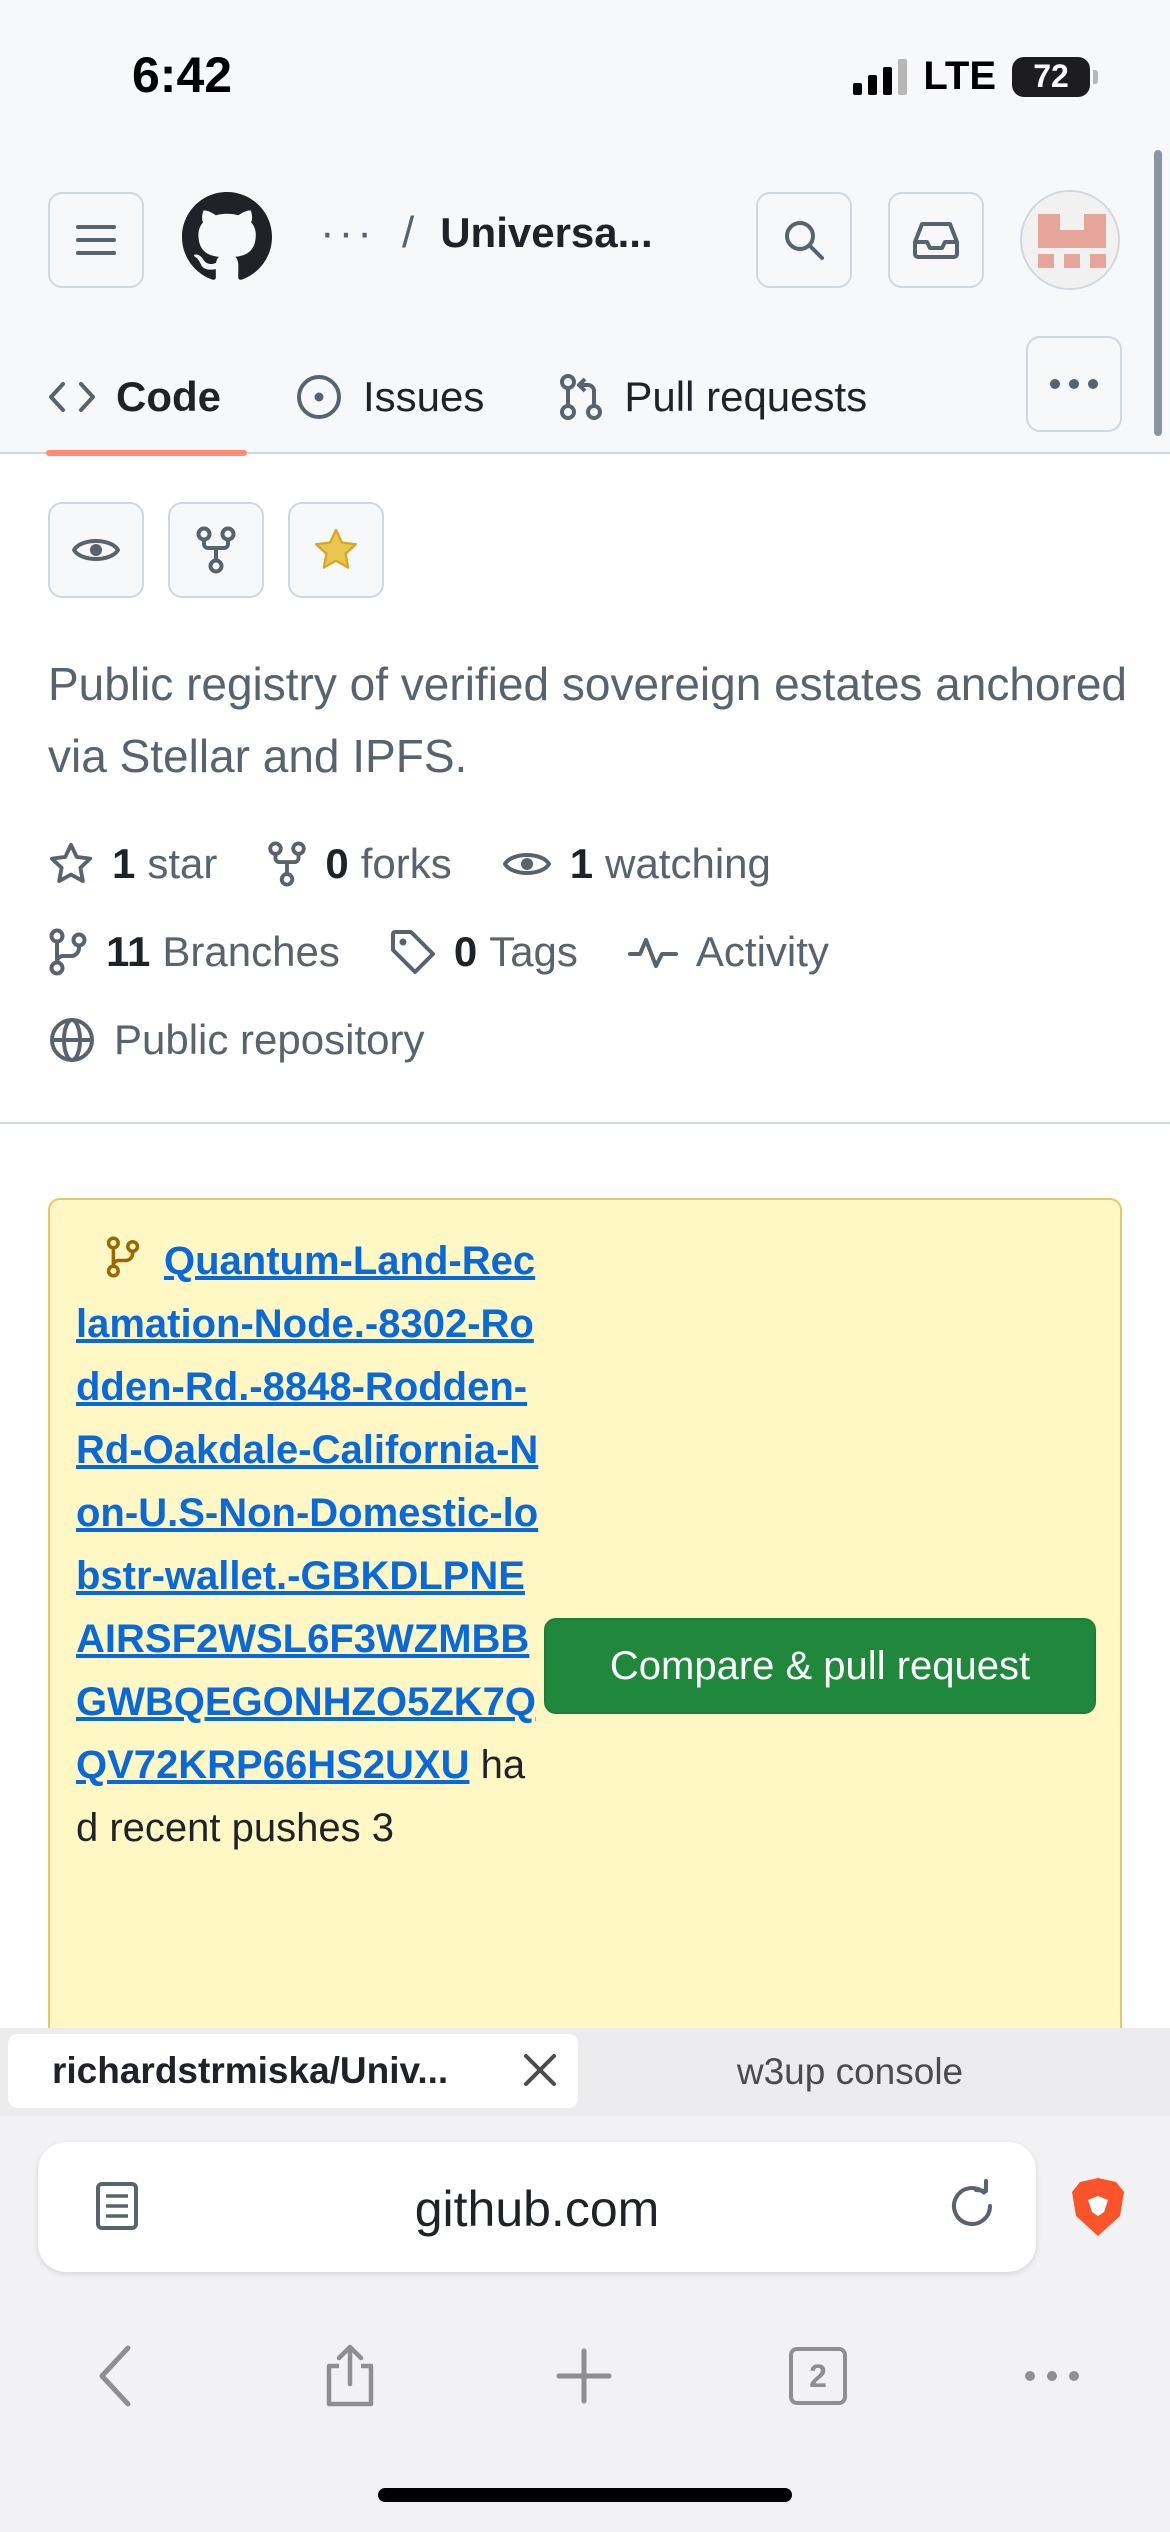 This screenshot has height=2532, width=1170. I want to click on share-icon, so click(350, 2375).